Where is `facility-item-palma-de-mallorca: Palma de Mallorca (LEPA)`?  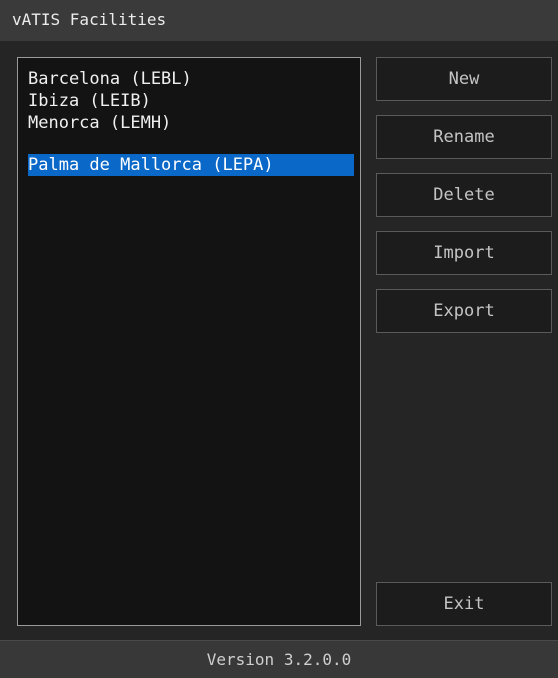 facility-item-palma-de-mallorca: Palma de Mallorca (LEPA) is located at coordinates (191, 165).